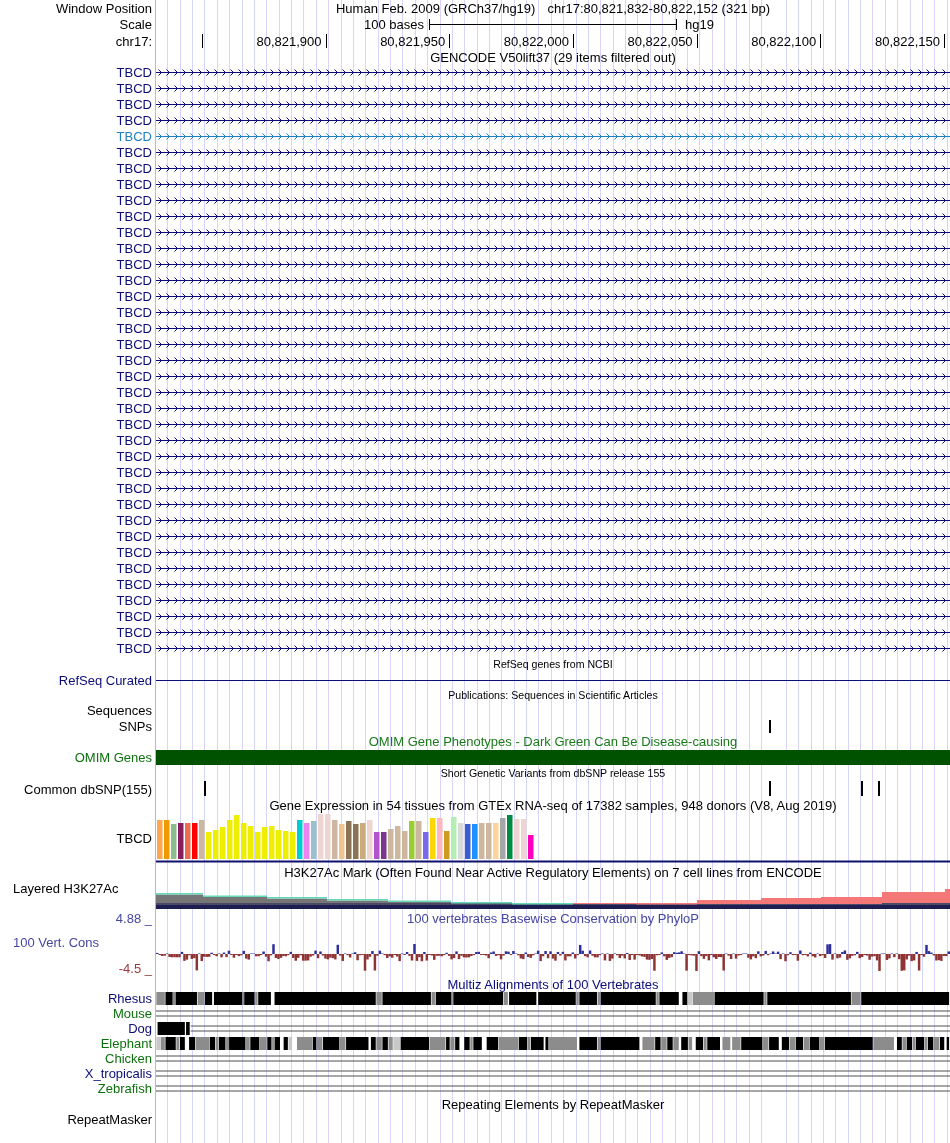  Describe the element at coordinates (132, 1013) in the screenshot. I see `species-label: Mouse` at that location.